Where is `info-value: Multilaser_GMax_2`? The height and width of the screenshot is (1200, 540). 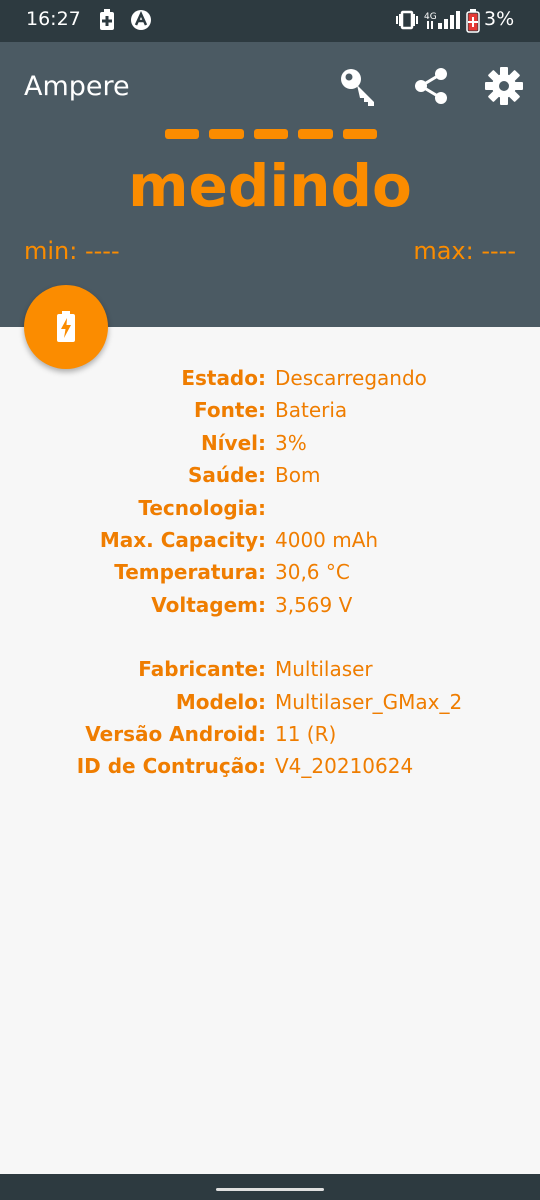 info-value: Multilaser_GMax_2 is located at coordinates (369, 701).